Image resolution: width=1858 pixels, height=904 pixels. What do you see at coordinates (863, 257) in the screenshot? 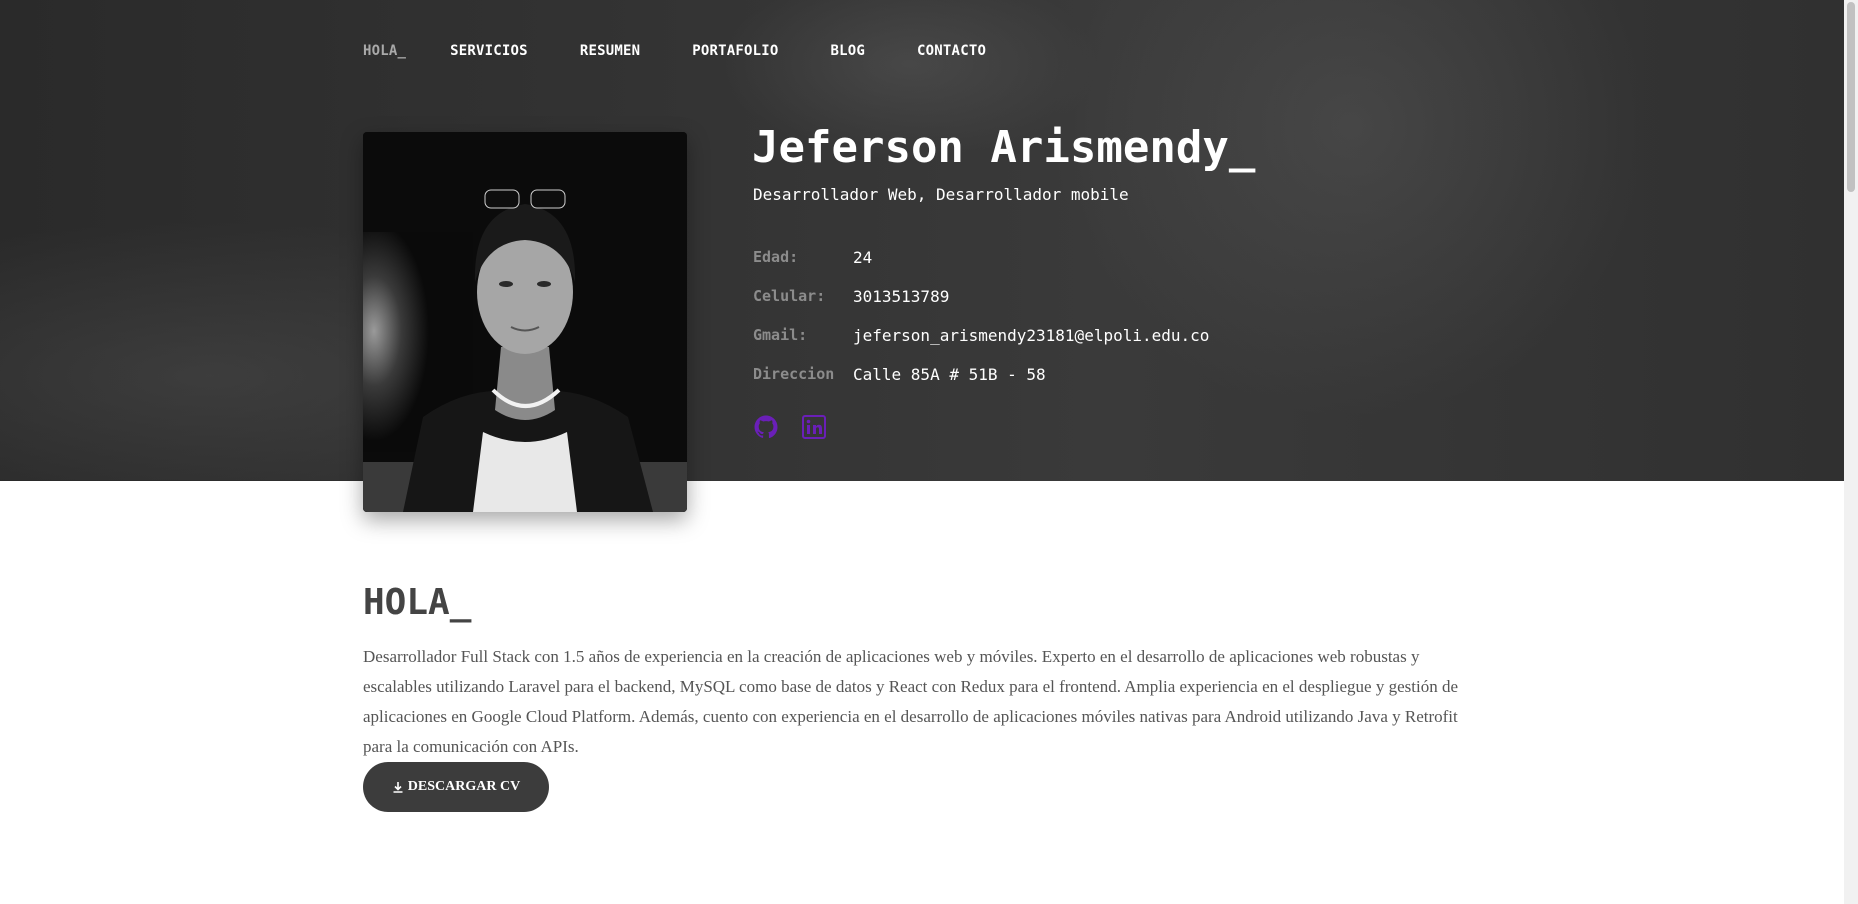
I see `info-value: 24` at bounding box center [863, 257].